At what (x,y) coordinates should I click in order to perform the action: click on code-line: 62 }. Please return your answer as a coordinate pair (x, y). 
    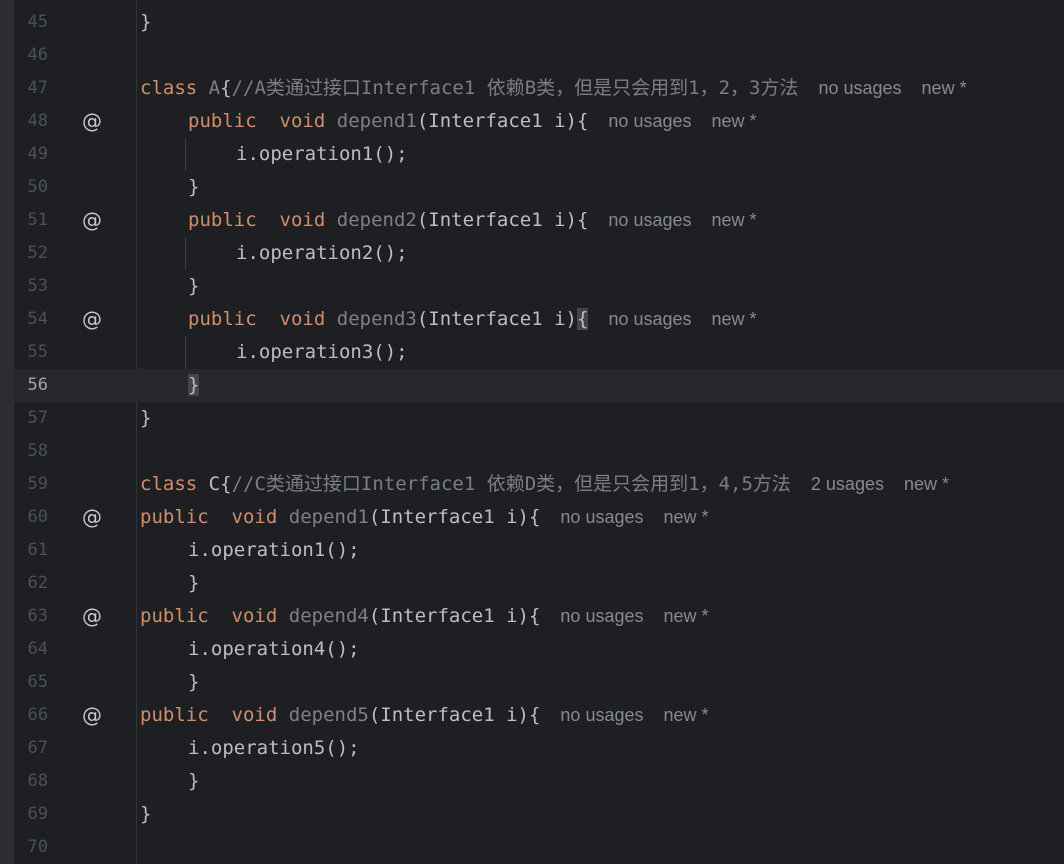
    Looking at the image, I should click on (539, 583).